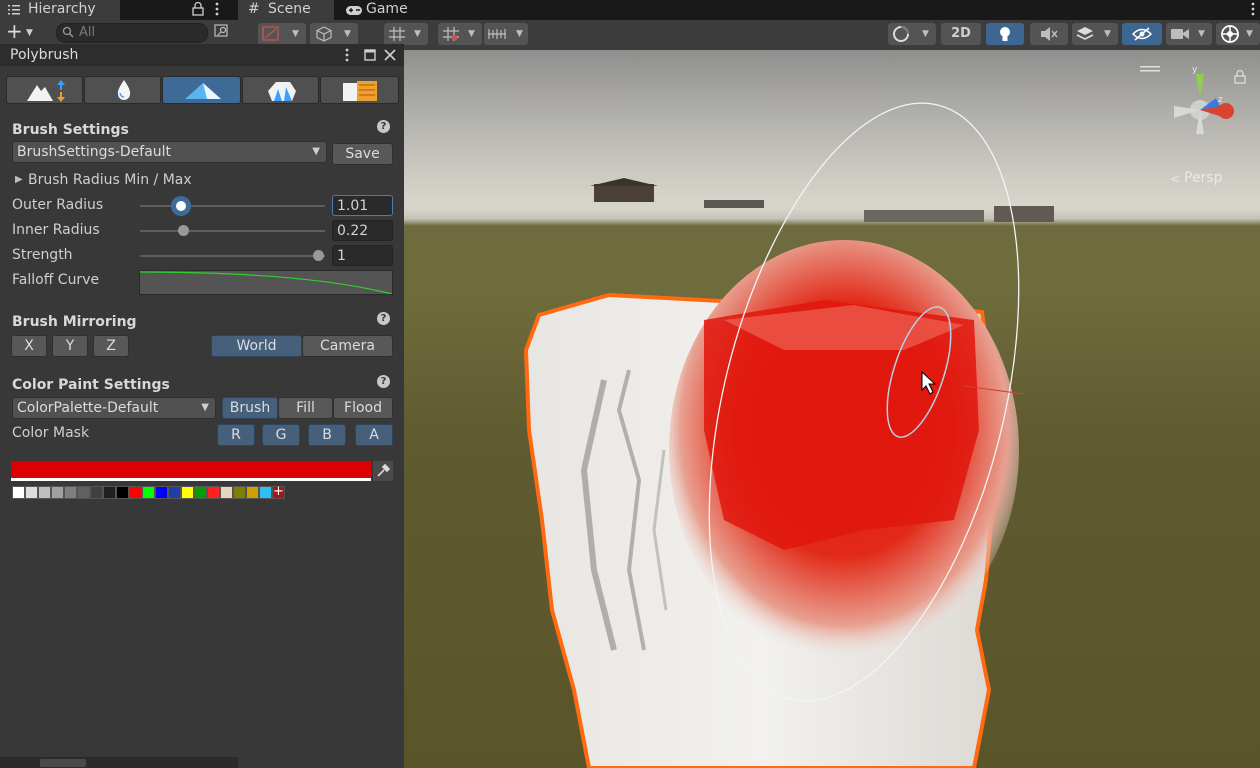 This screenshot has width=1260, height=768. I want to click on mirror-y-button: Y, so click(70, 346).